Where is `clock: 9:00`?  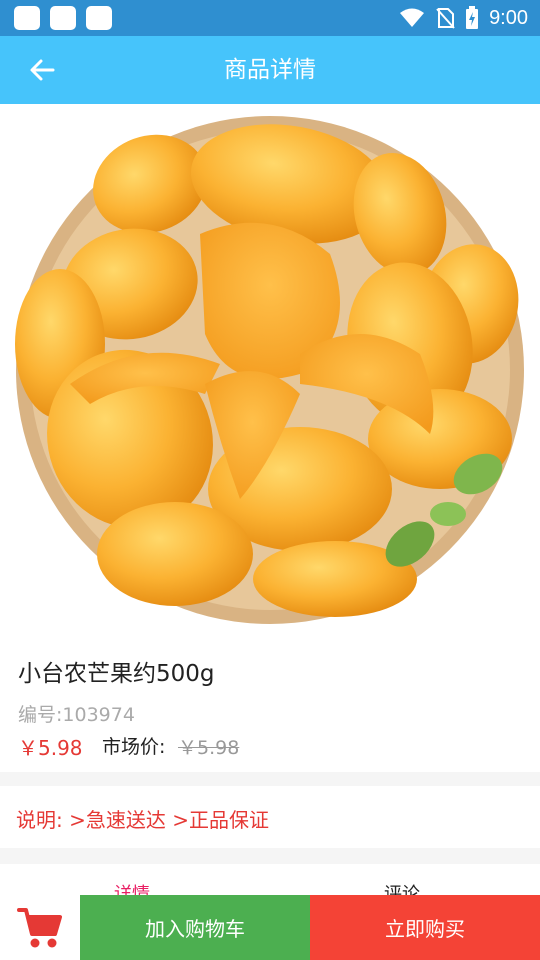
clock: 9:00 is located at coordinates (508, 17).